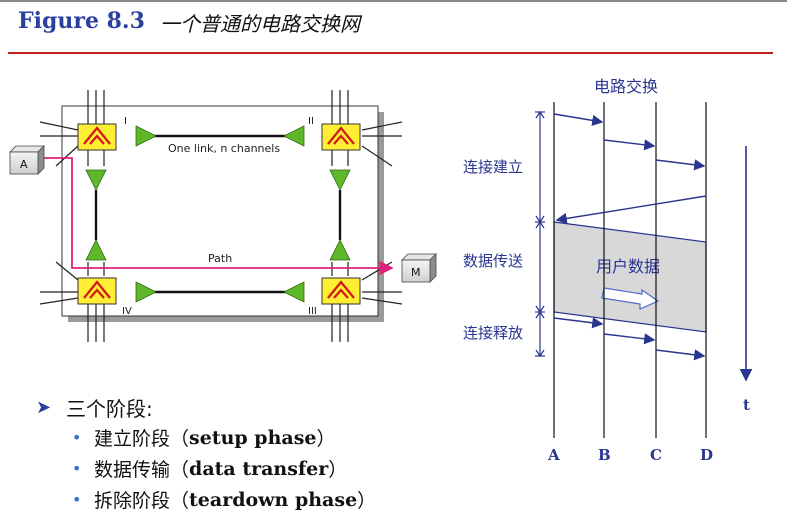  I want to click on data-transfer-band, so click(630, 277).